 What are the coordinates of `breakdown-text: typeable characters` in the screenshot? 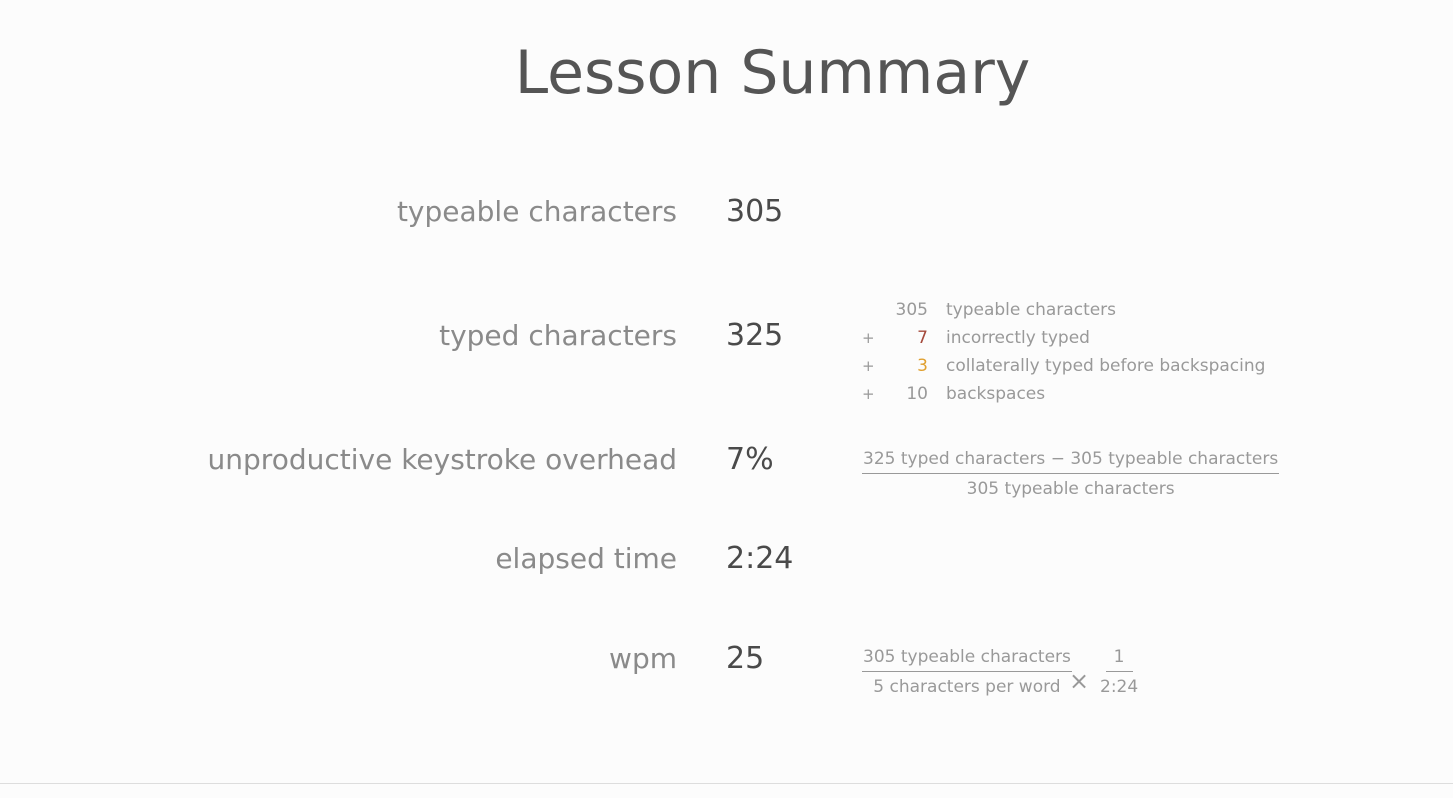 It's located at (1031, 310).